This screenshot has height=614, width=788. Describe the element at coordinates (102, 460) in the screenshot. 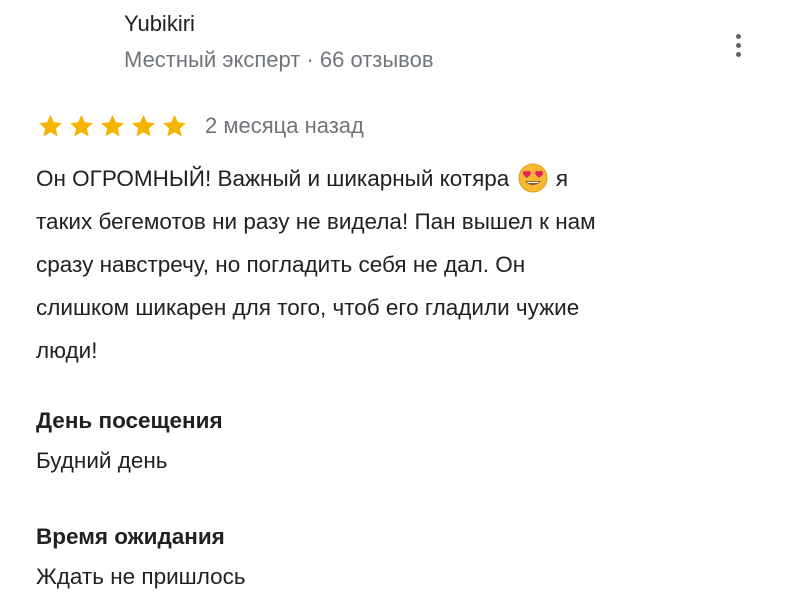

I see `visit-day-value: Будний день` at that location.